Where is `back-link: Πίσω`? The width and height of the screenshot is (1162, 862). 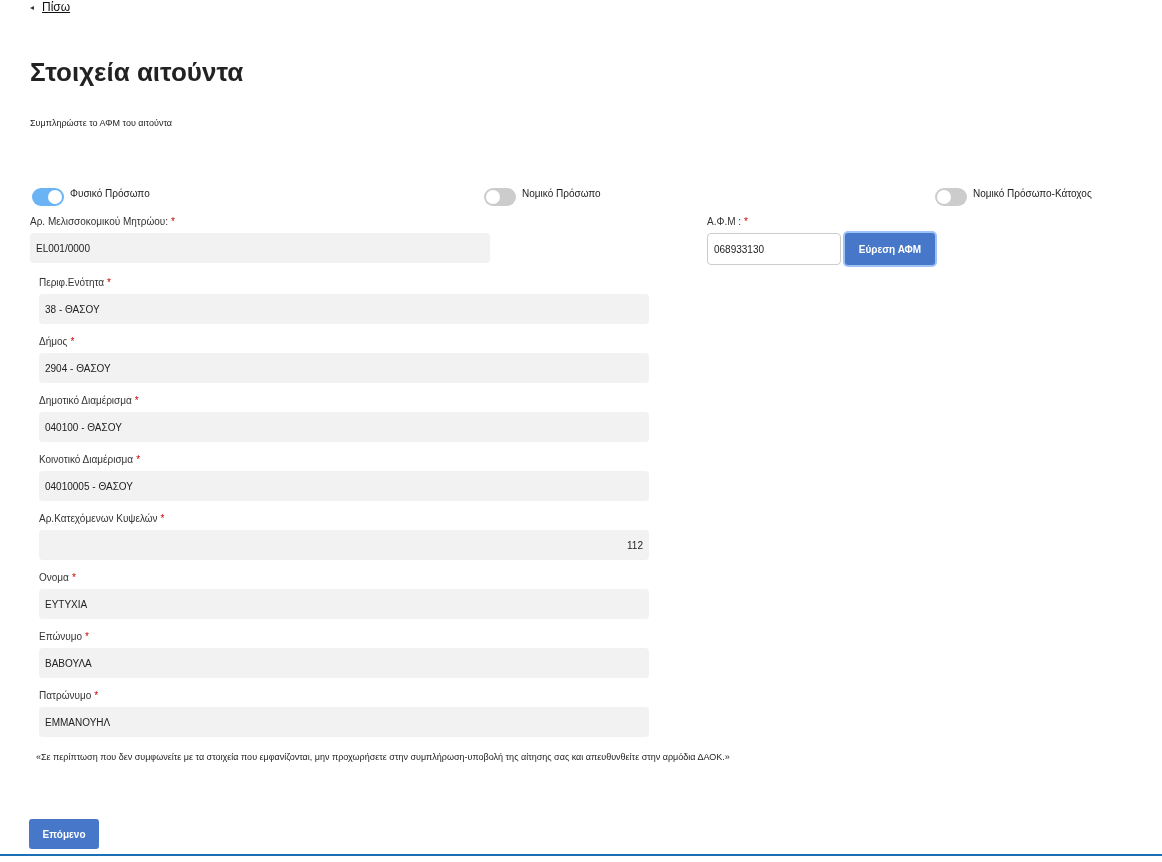
back-link: Πίσω is located at coordinates (56, 7).